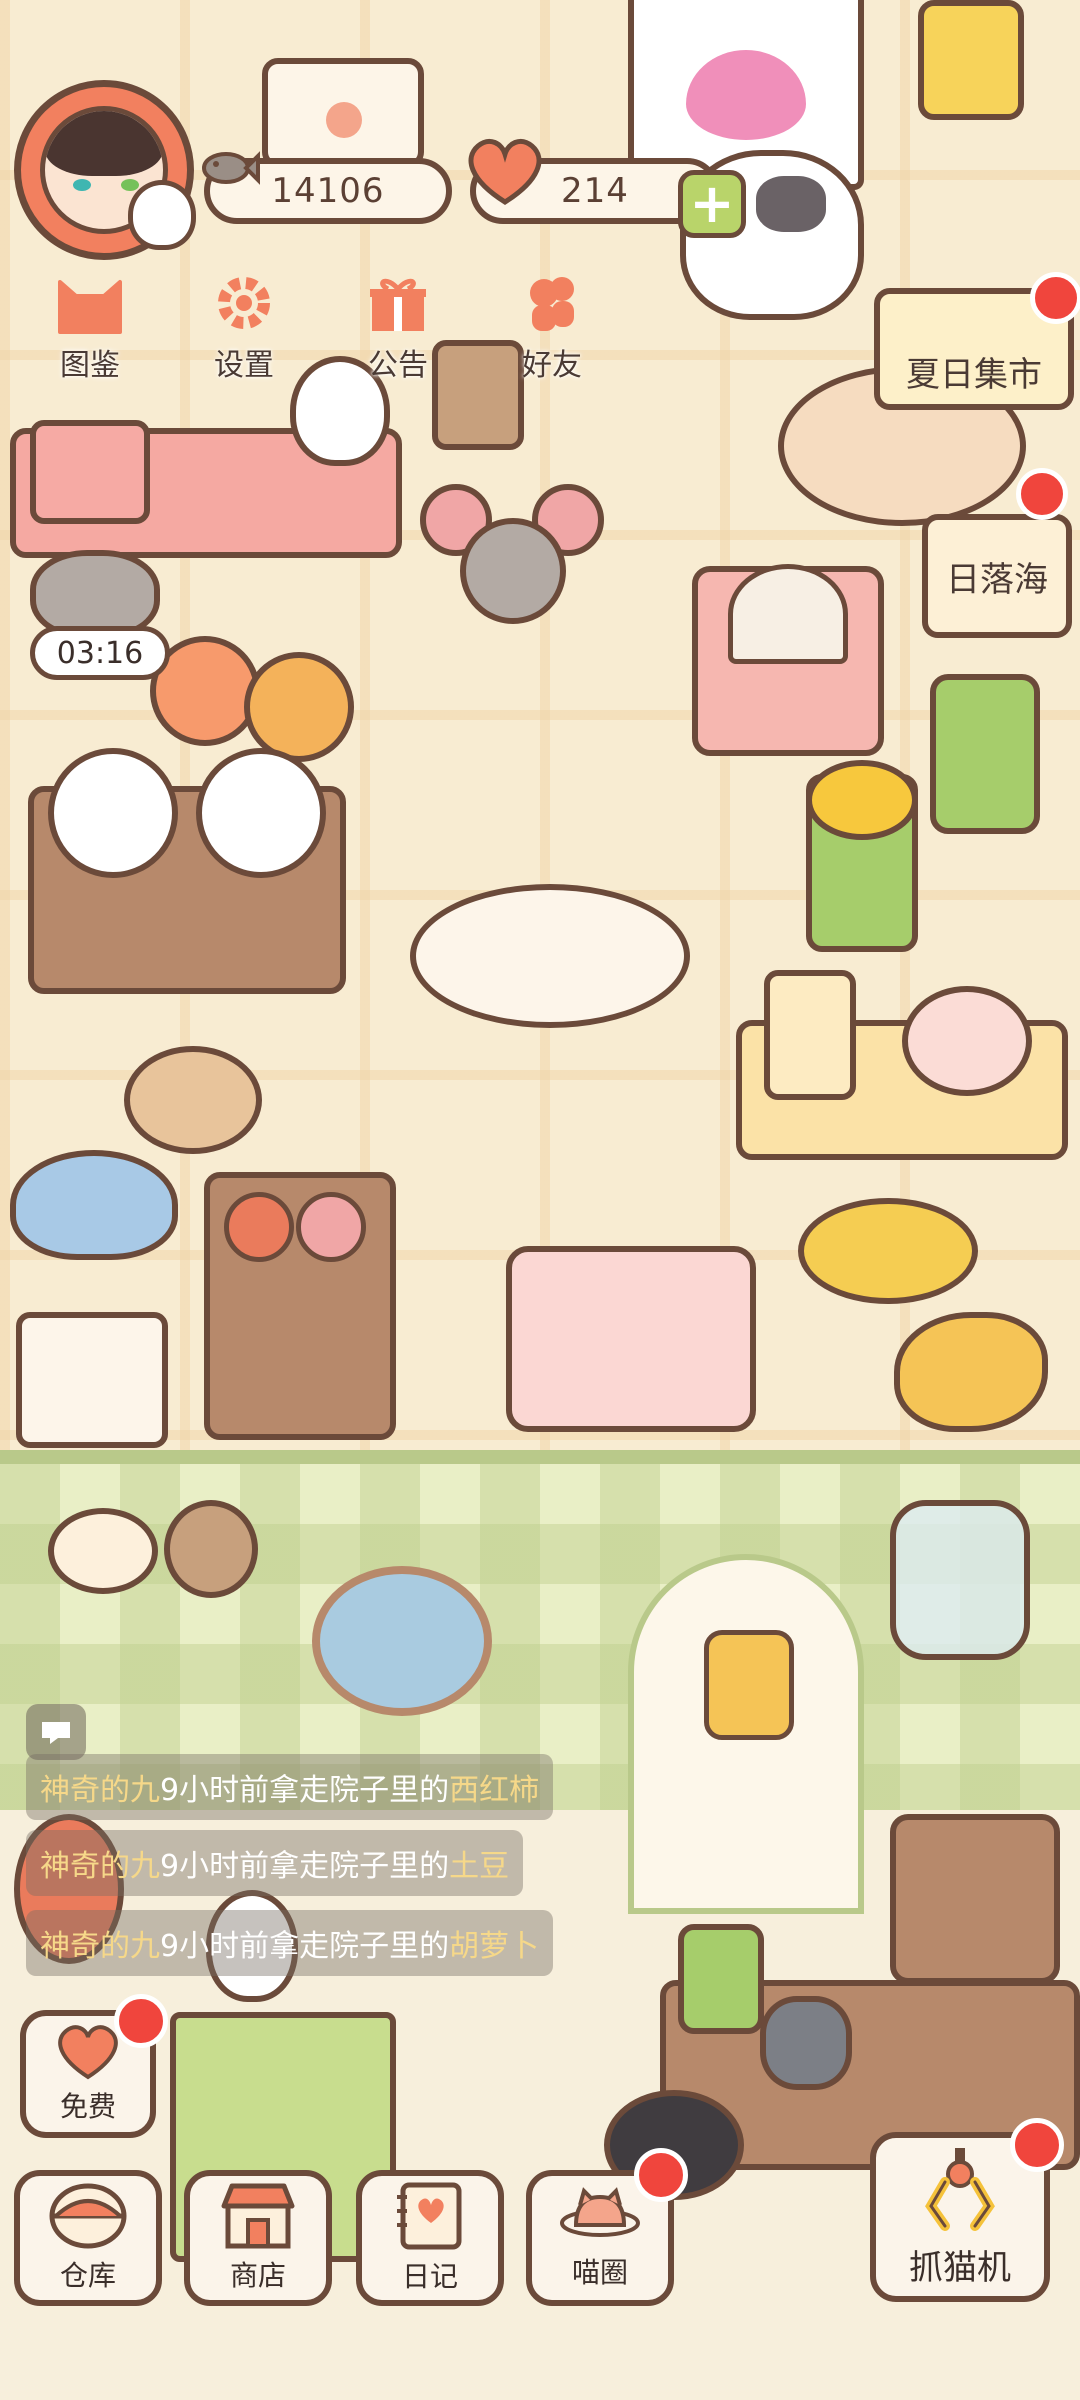  I want to click on claw-icon, so click(960, 2191).